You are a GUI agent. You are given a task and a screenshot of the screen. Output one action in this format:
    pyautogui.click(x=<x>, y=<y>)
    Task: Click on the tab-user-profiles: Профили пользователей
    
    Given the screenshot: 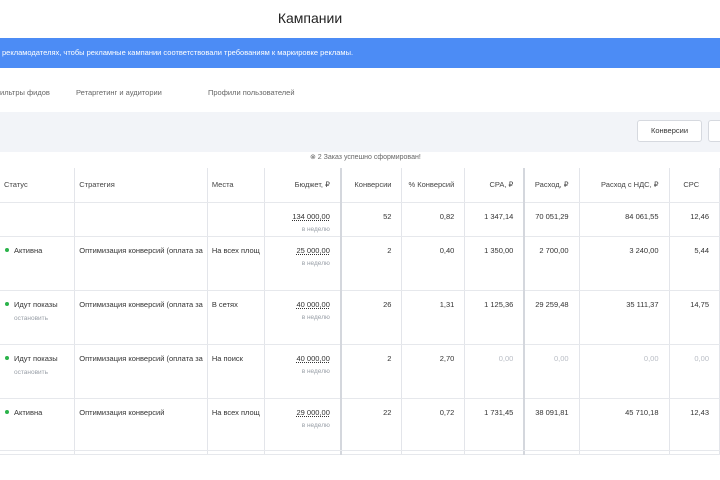 What is the action you would take?
    pyautogui.click(x=251, y=92)
    